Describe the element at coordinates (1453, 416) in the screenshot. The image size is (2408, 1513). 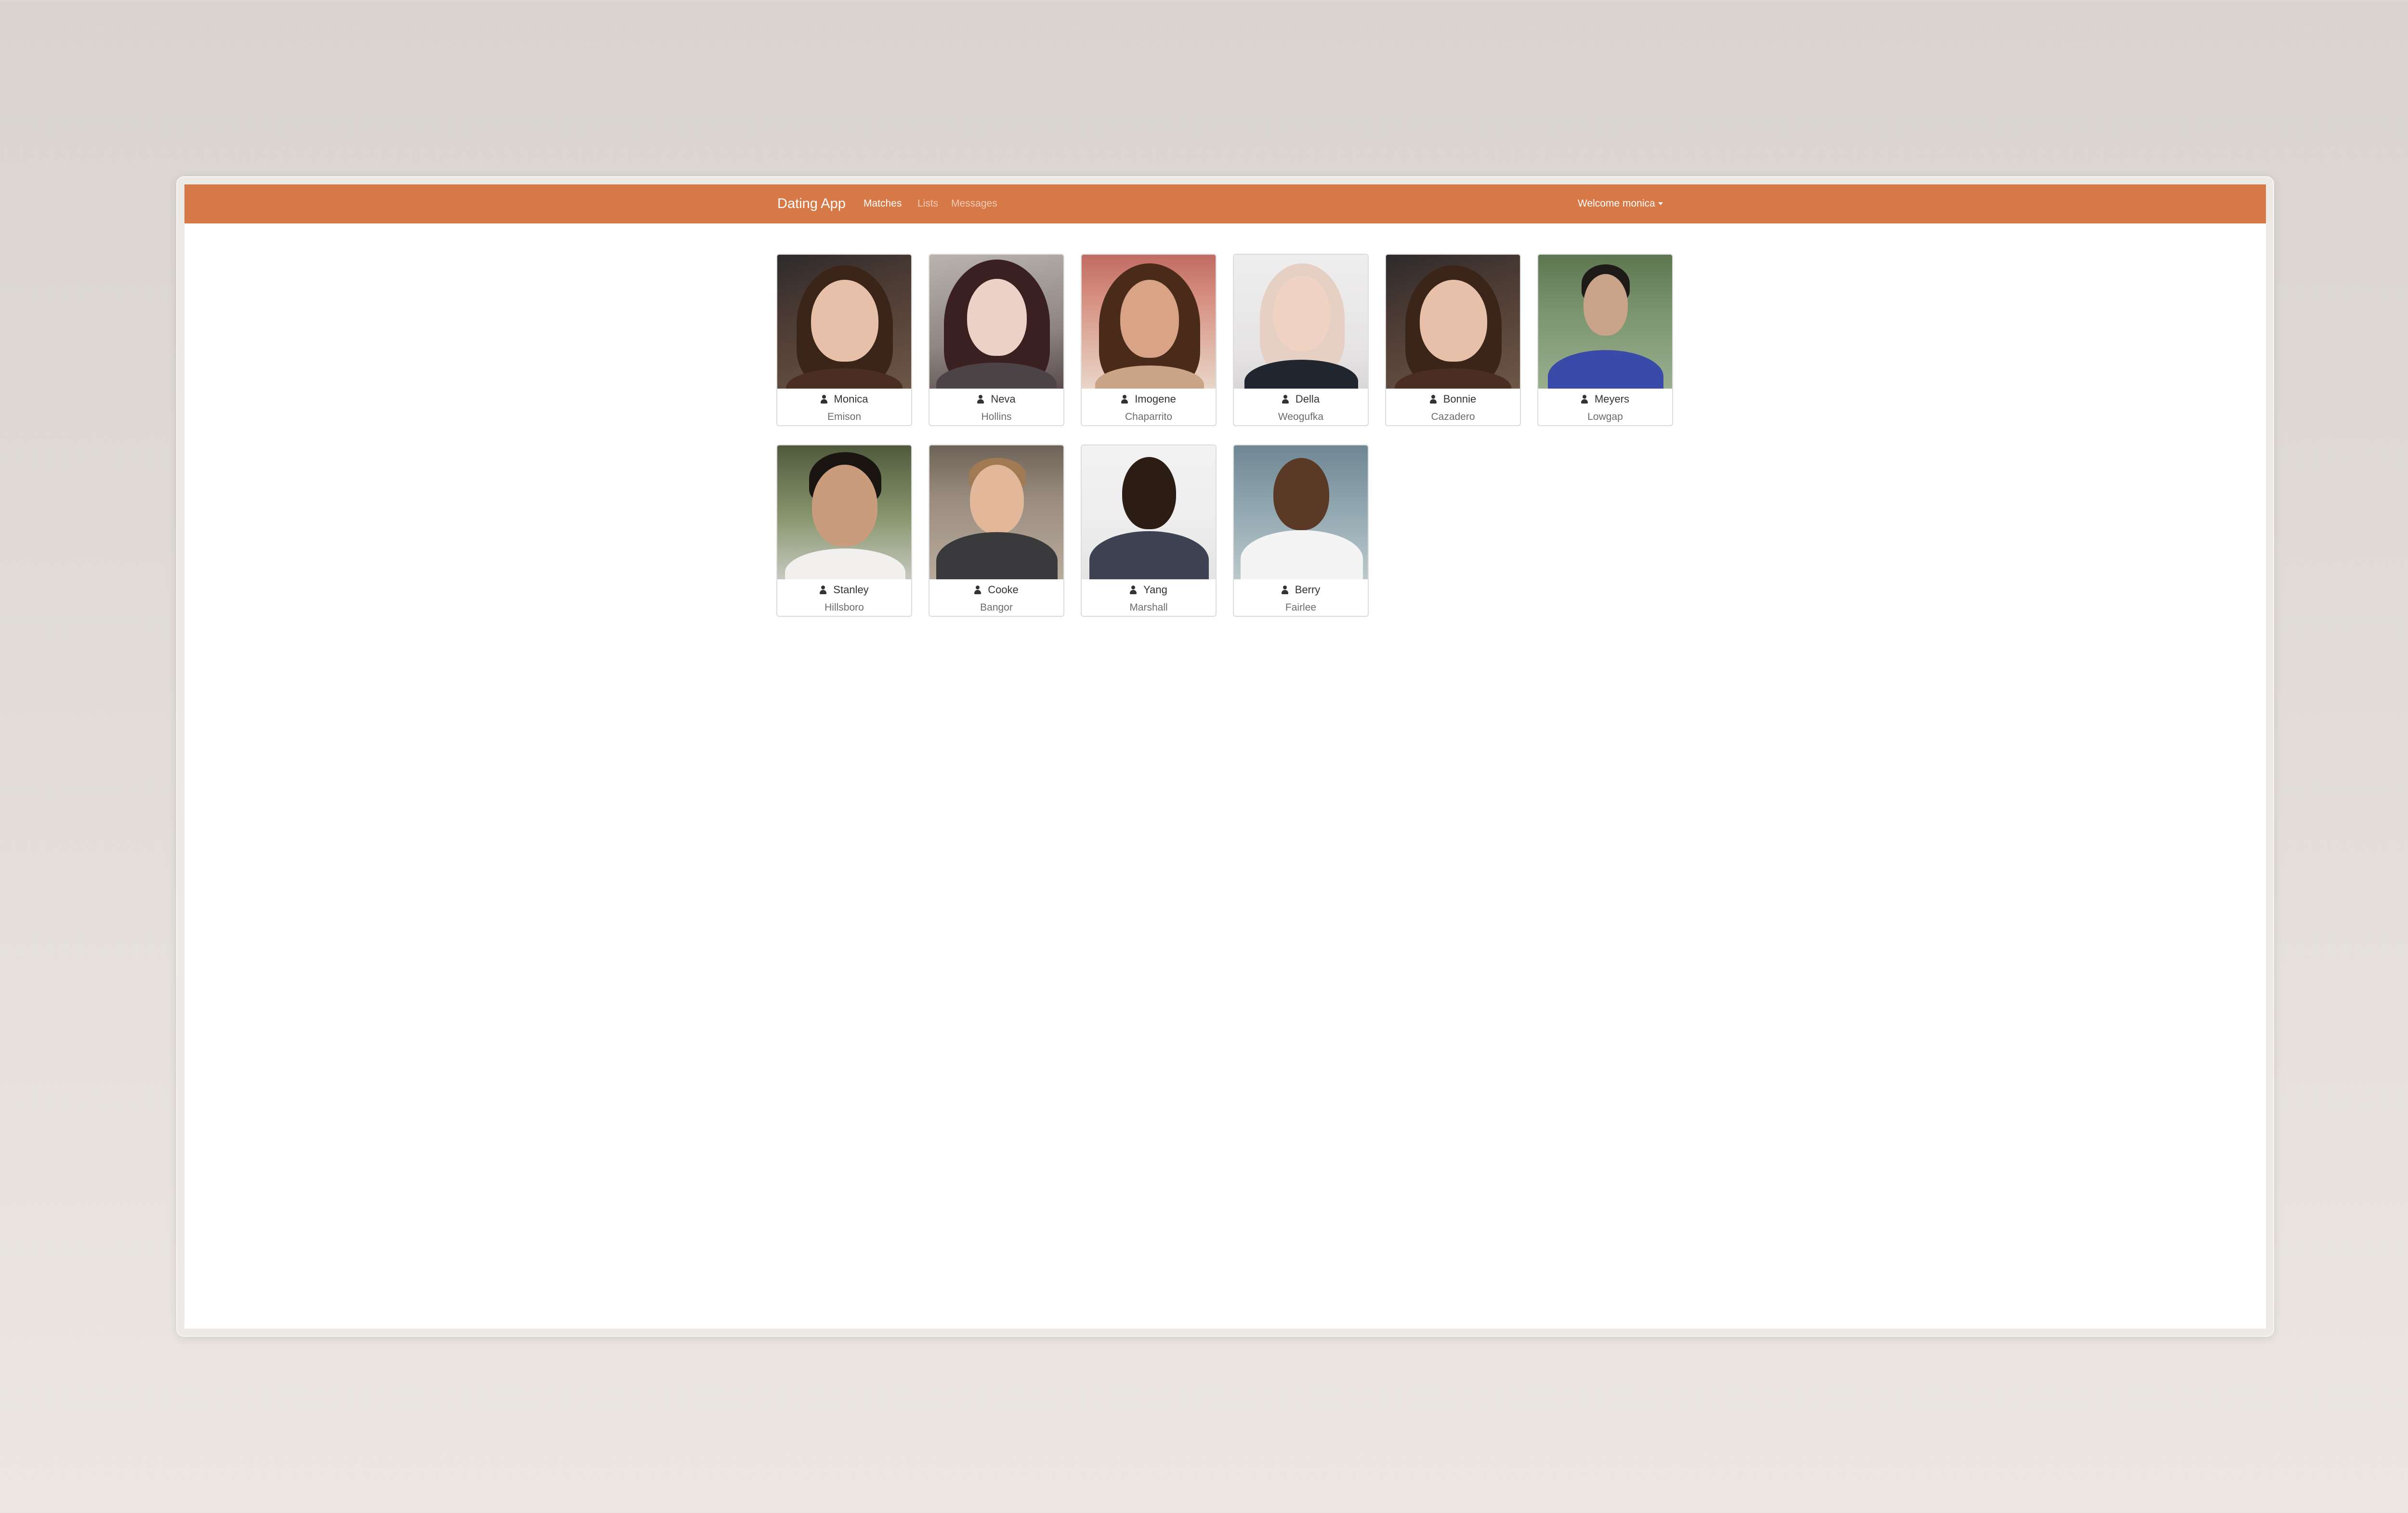
I see `member-city: Cazadero` at that location.